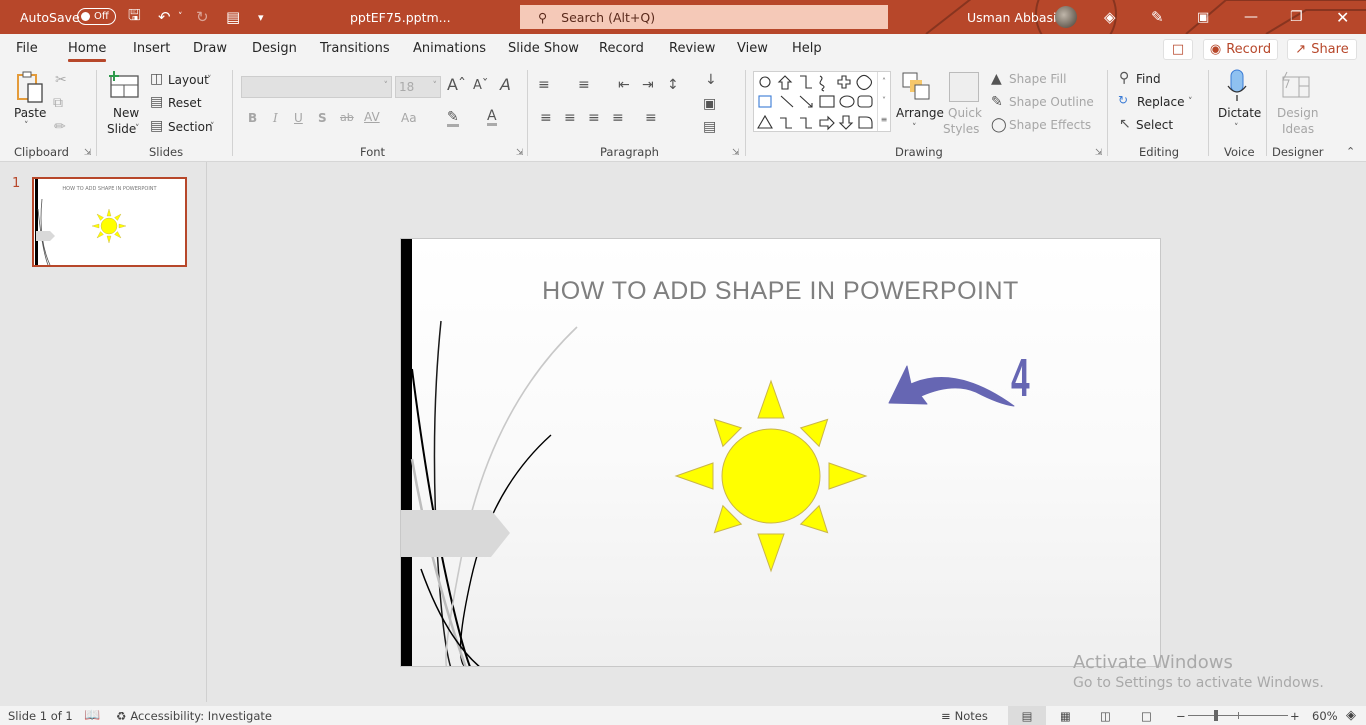 This screenshot has height=725, width=1366. Describe the element at coordinates (570, 118) in the screenshot. I see `align-center-icon: ≡` at that location.